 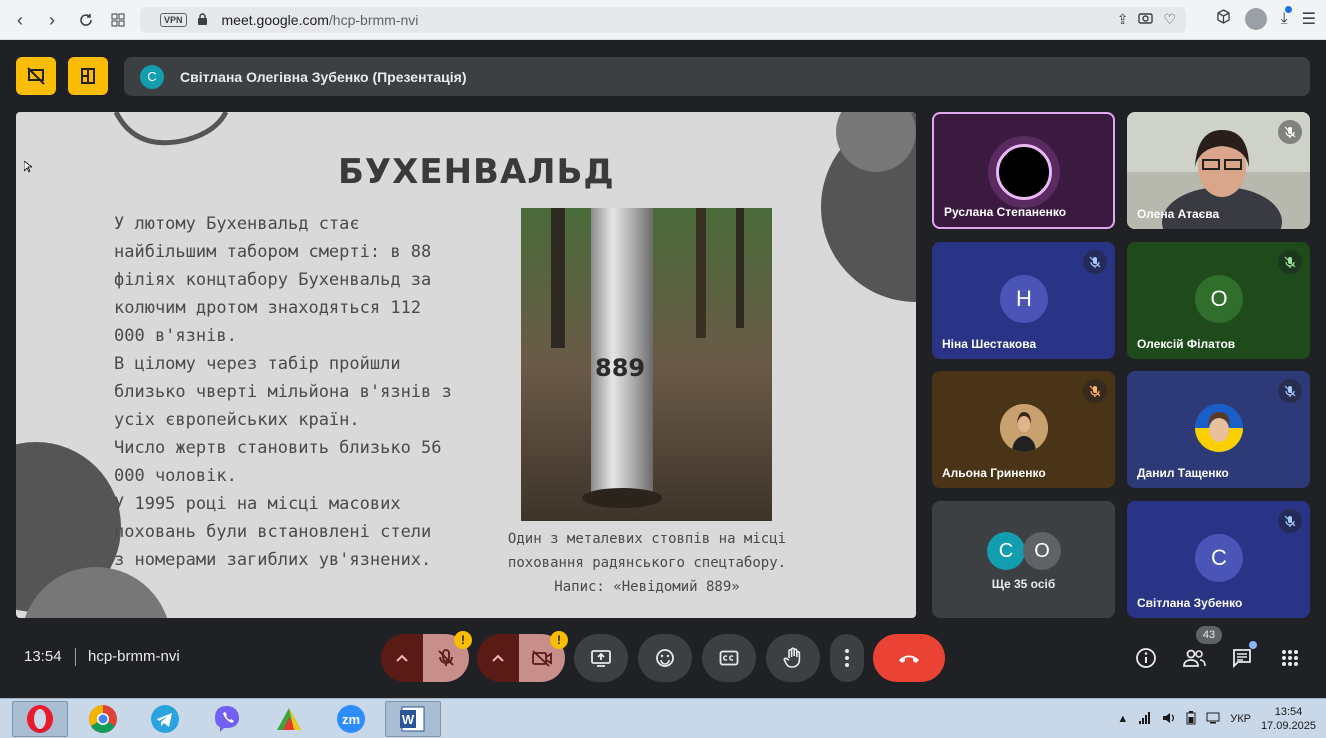 I want to click on slide-title: БУХЕНВАЛЬД, so click(x=476, y=172).